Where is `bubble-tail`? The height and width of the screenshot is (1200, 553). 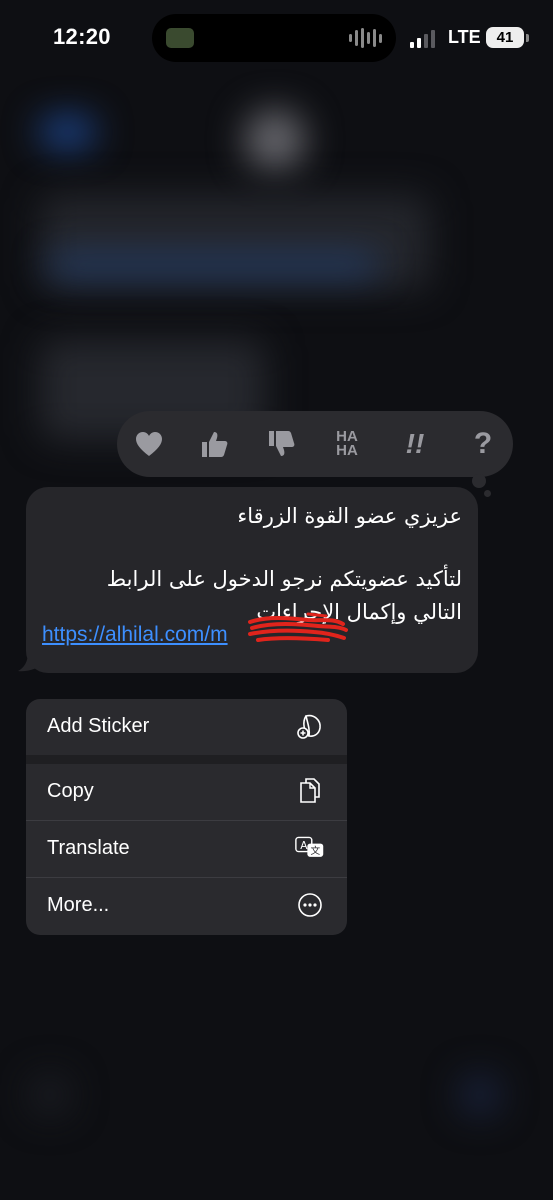
bubble-tail is located at coordinates (29, 662).